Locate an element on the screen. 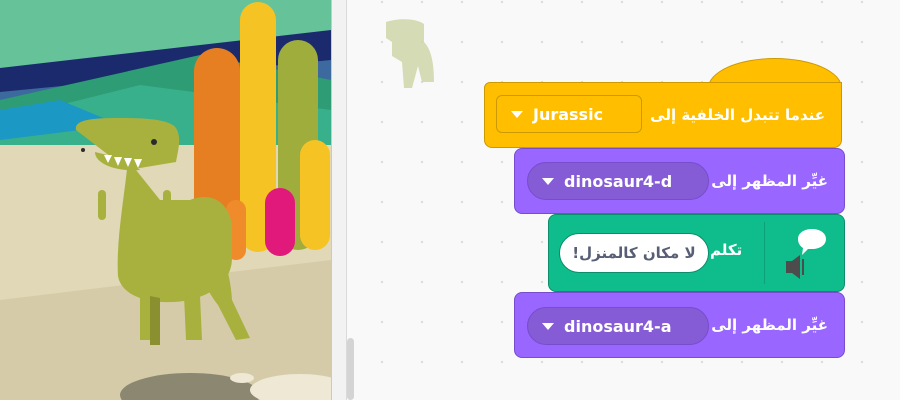 Image resolution: width=900 pixels, height=400 pixels. costume-dropdown-value: dinosaur4-d is located at coordinates (618, 181).